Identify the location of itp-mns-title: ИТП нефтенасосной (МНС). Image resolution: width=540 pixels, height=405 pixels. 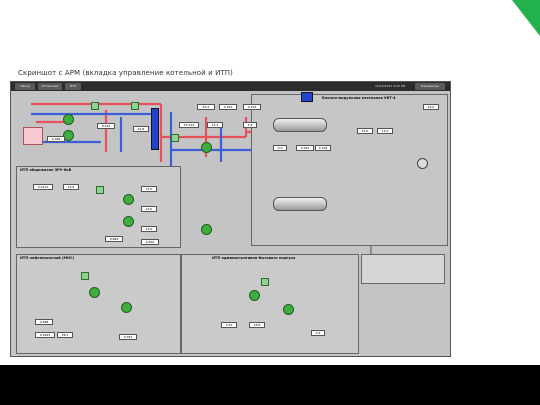
(47, 258).